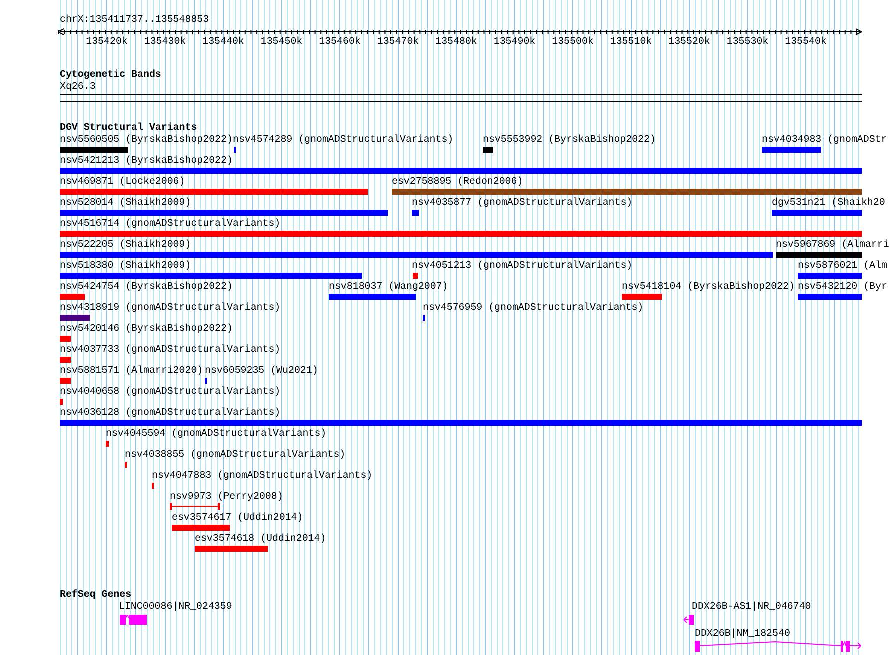 The image size is (890, 655). I want to click on gene-label: LINC00086|NR_024359, so click(175, 607).